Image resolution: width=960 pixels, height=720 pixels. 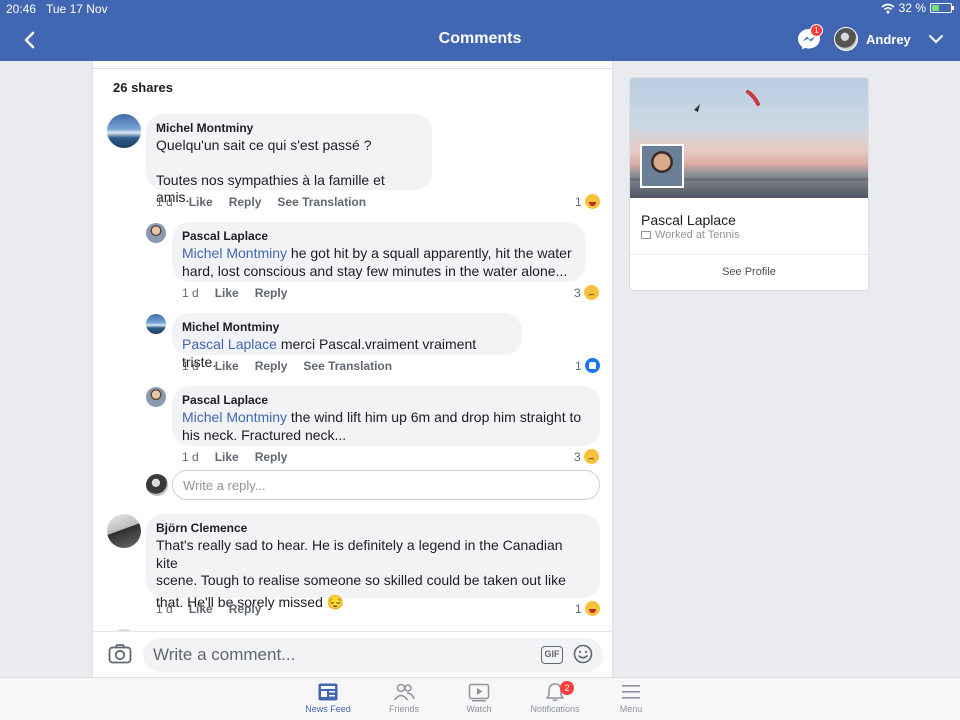 What do you see at coordinates (942, 8) in the screenshot?
I see `battery-icon` at bounding box center [942, 8].